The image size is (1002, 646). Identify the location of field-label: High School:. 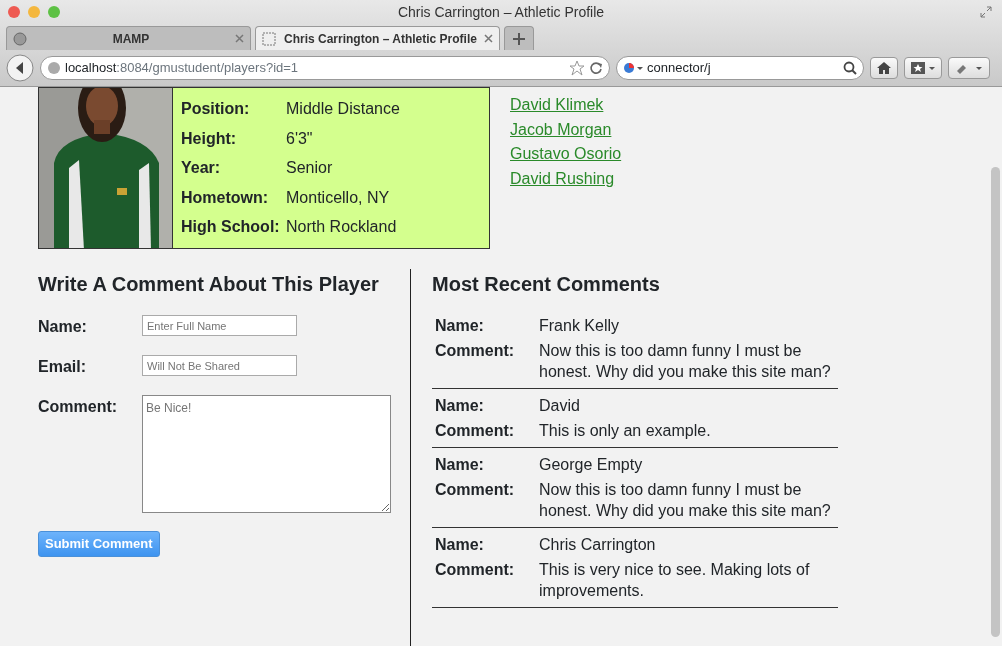
(231, 227).